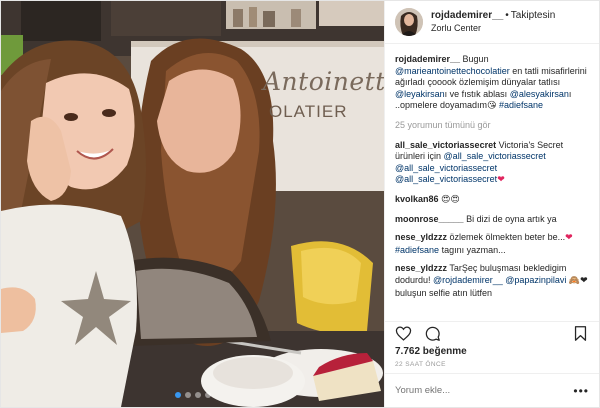  I want to click on caption-text: Bugun, so click(475, 59).